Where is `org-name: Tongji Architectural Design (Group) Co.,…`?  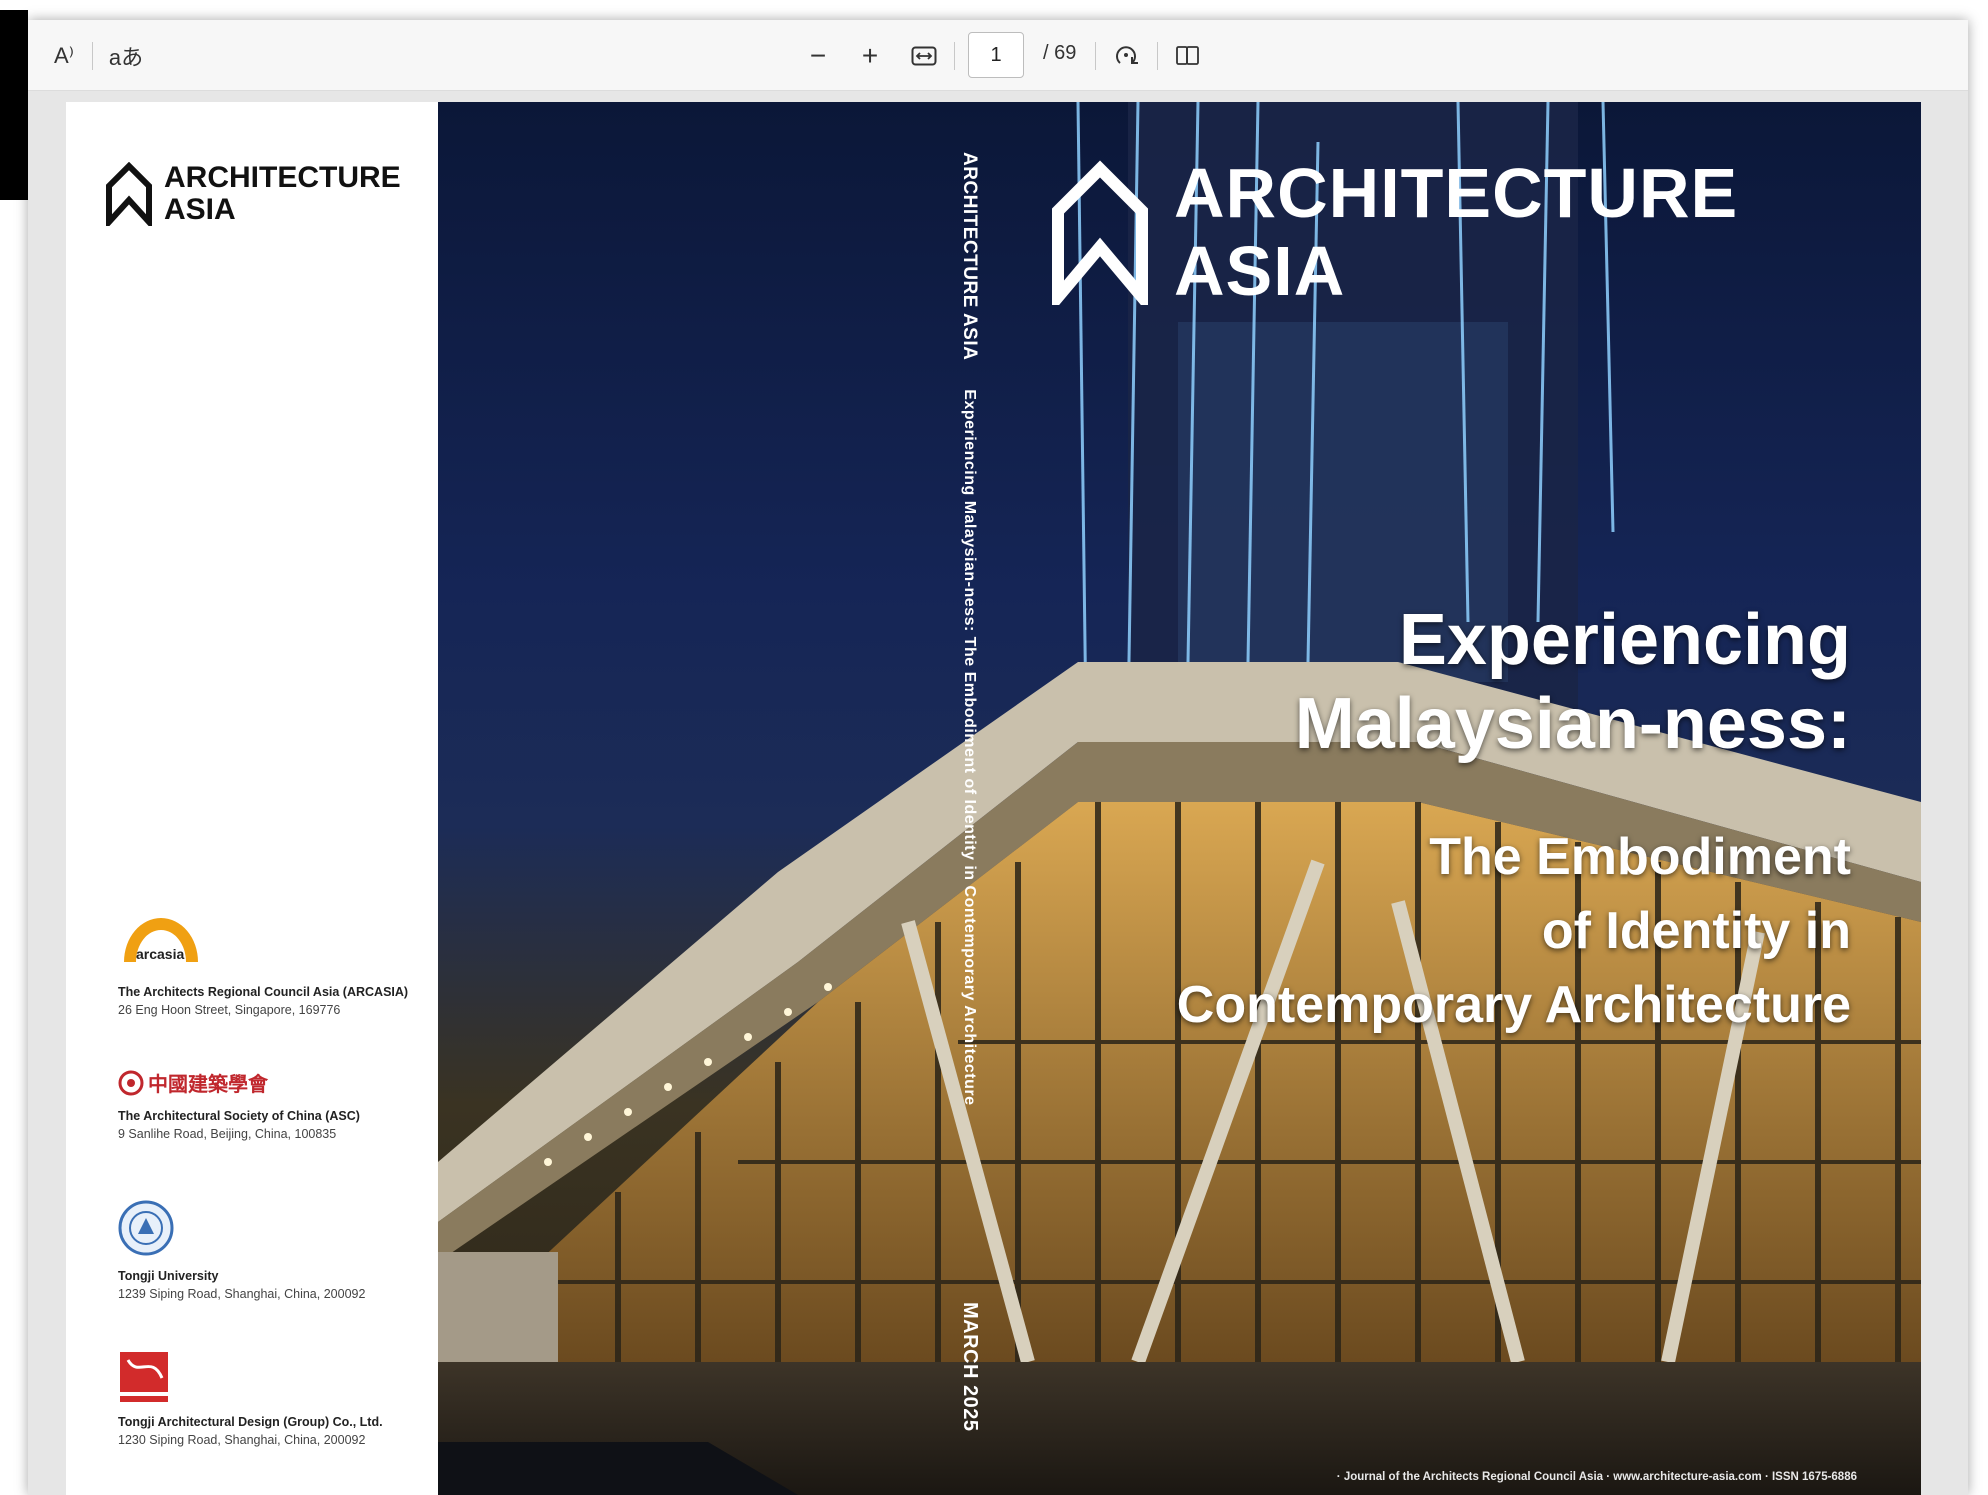
org-name: Tongji Architectural Design (Group) Co.,… is located at coordinates (250, 1422).